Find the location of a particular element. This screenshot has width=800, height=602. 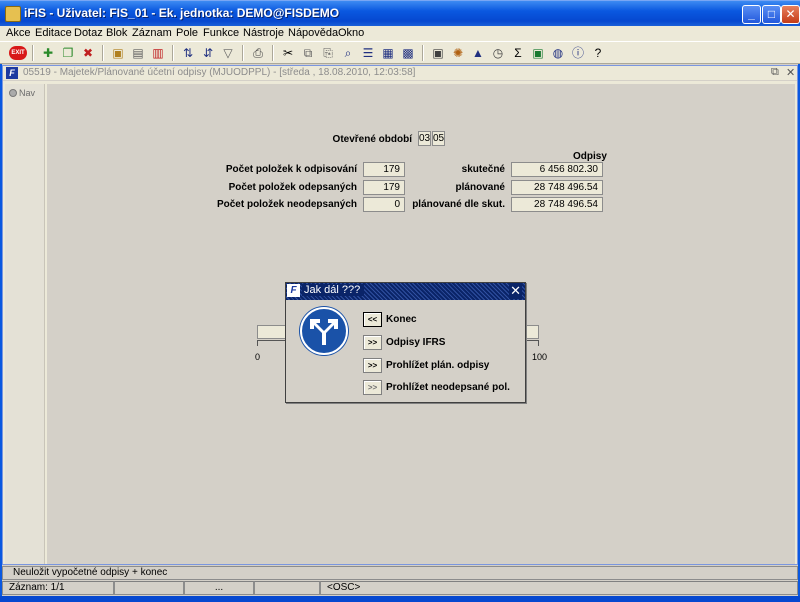

hint-line: Neuložit vypočetné odpisy + konec is located at coordinates (400, 573).